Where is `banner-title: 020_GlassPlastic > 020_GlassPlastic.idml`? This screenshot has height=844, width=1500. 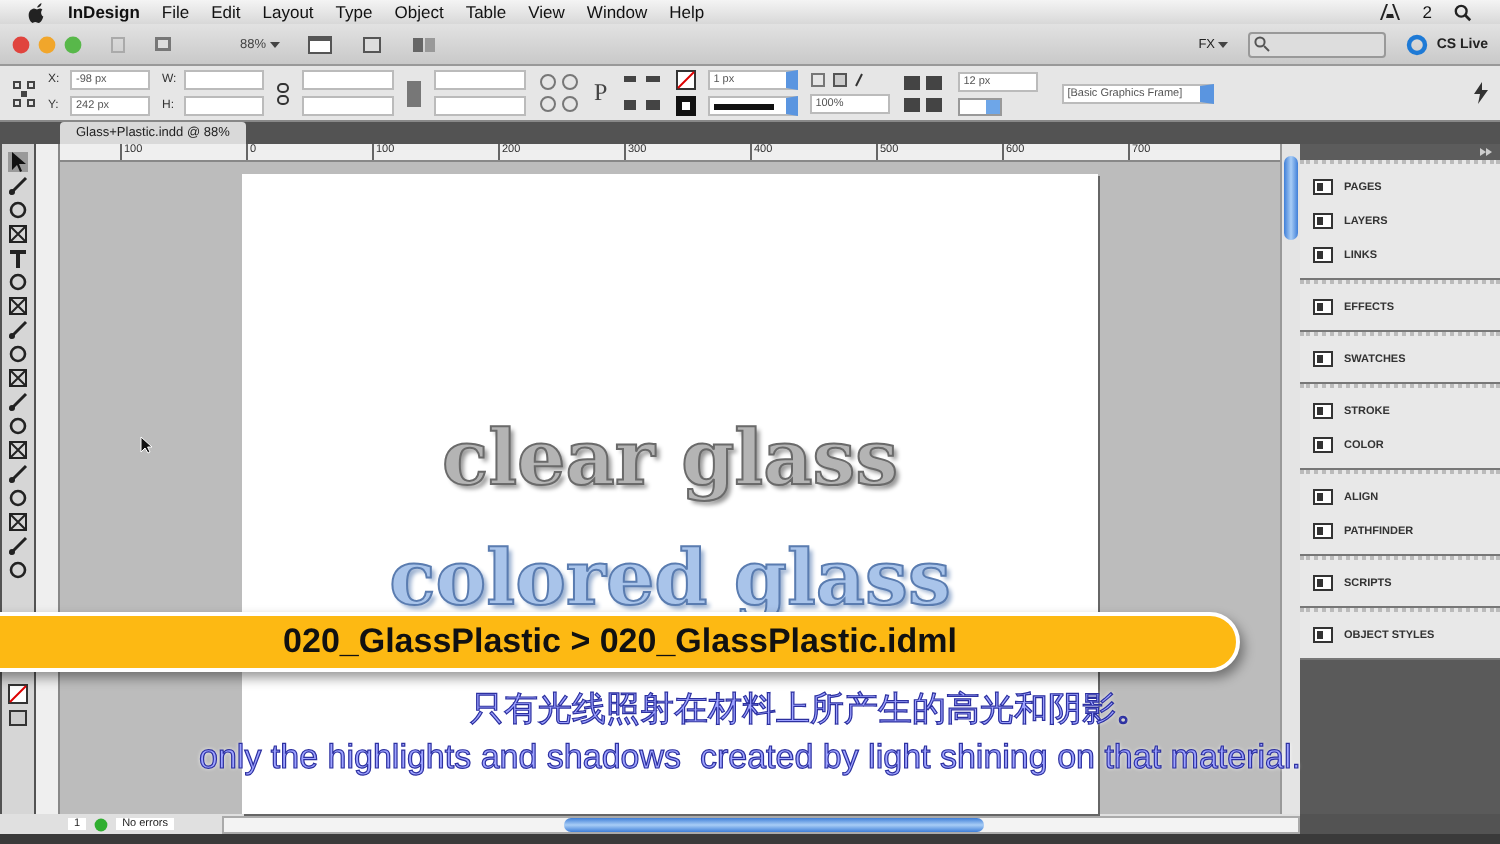
banner-title: 020_GlassPlastic > 020_GlassPlastic.idml is located at coordinates (619, 642).